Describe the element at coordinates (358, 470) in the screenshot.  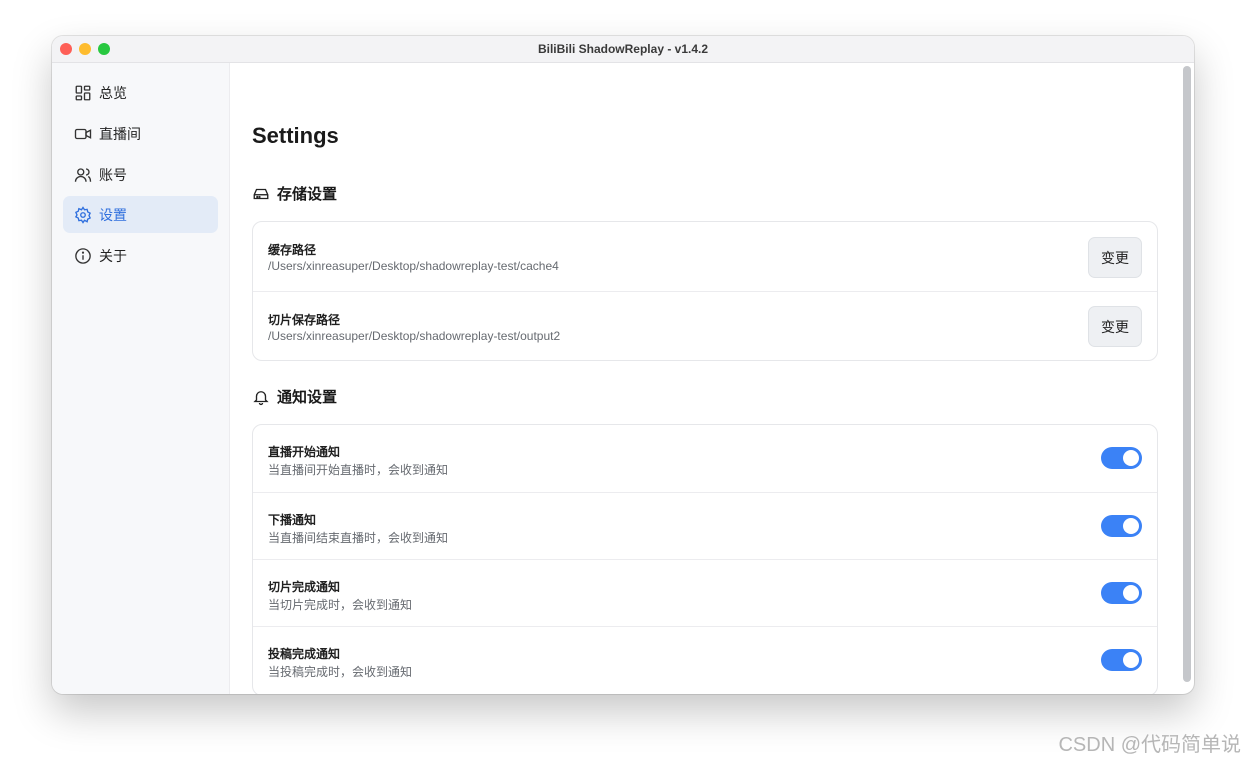
I see `row-description: 当直播间开始直播时，会收到通知` at that location.